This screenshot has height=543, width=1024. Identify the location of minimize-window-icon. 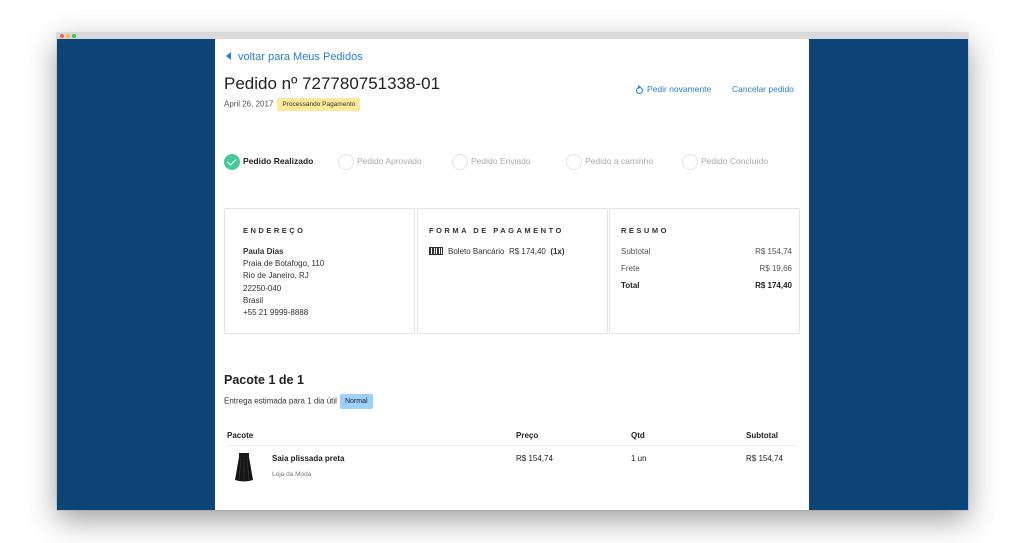
(68, 36).